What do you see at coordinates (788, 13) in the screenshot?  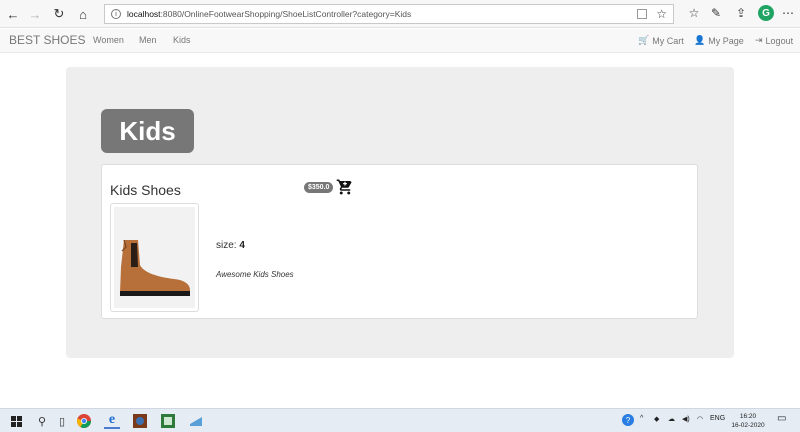 I see `more-menu-icon: ⋯` at bounding box center [788, 13].